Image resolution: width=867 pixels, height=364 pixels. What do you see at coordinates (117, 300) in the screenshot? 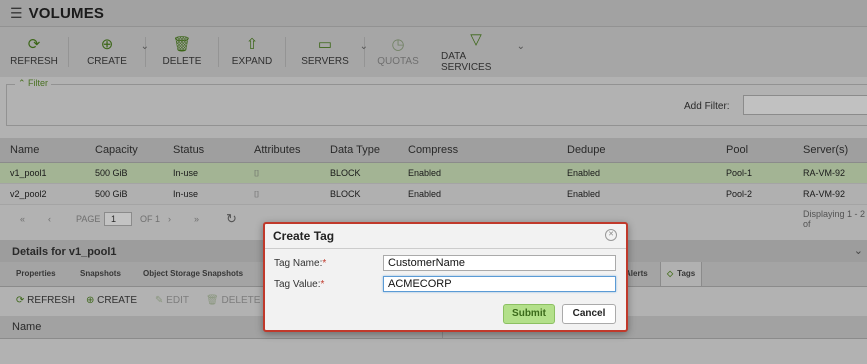
I see `tags-create-label: CREATE` at bounding box center [117, 300].